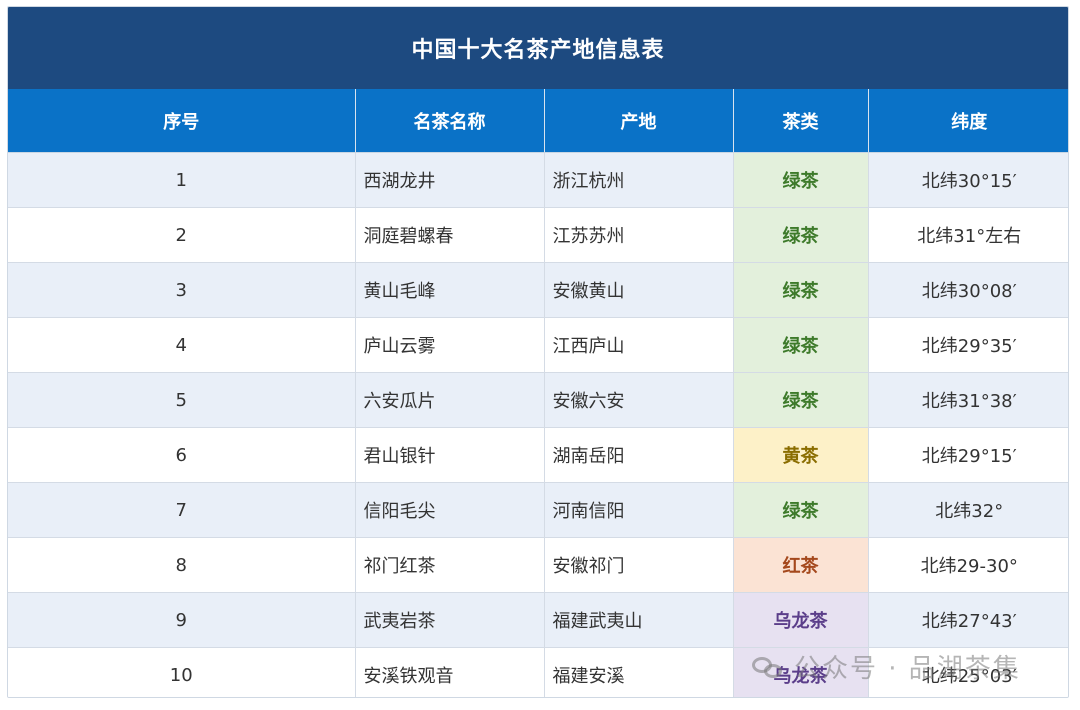 Image resolution: width=1080 pixels, height=710 pixels. I want to click on table-row: 5 六安瓜片 安徽六安 绿茶 北纬31°38′, so click(538, 400).